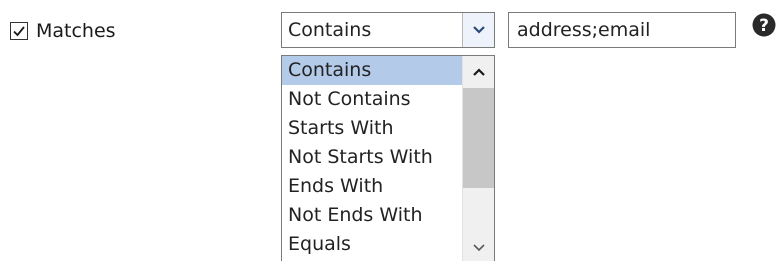 This screenshot has width=779, height=261. What do you see at coordinates (372, 70) in the screenshot?
I see `dropdown-option-contains: Contains` at bounding box center [372, 70].